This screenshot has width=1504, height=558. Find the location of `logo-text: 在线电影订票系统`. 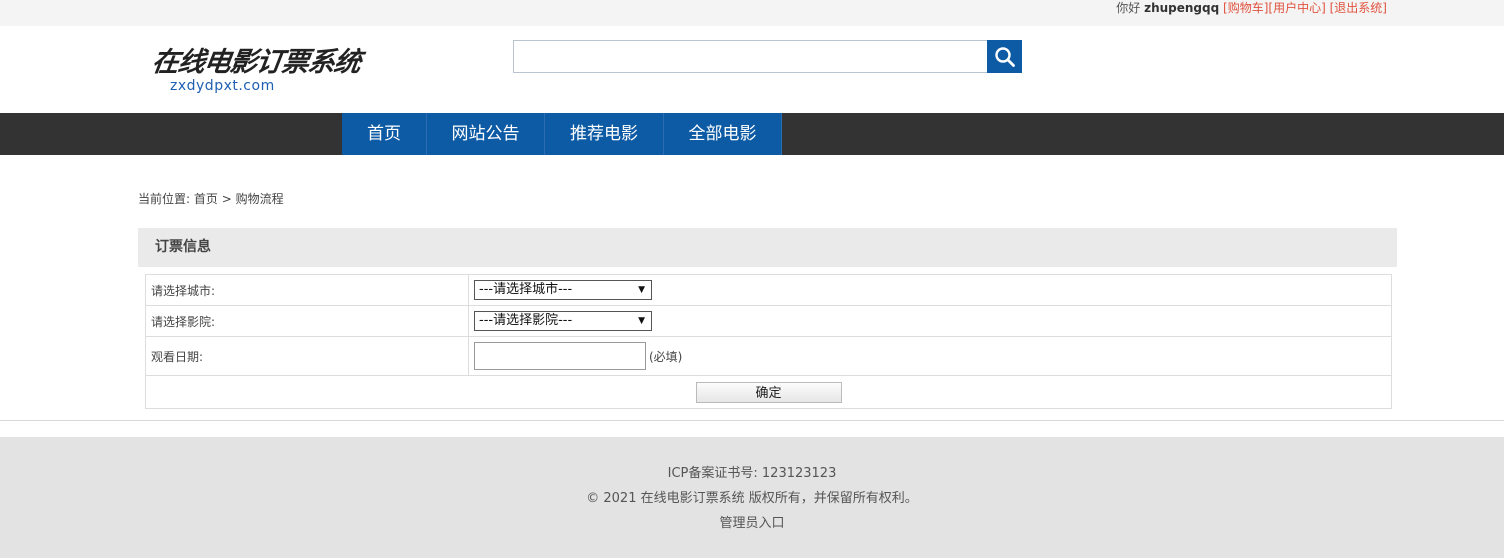

logo-text: 在线电影订票系统 is located at coordinates (256, 62).